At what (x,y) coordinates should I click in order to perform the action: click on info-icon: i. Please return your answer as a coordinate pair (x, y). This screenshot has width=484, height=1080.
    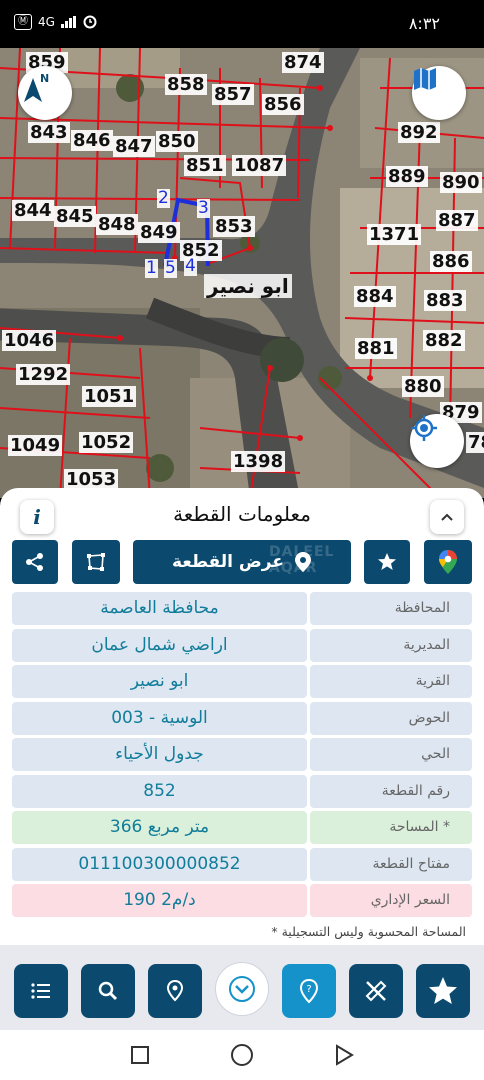
    Looking at the image, I should click on (37, 517).